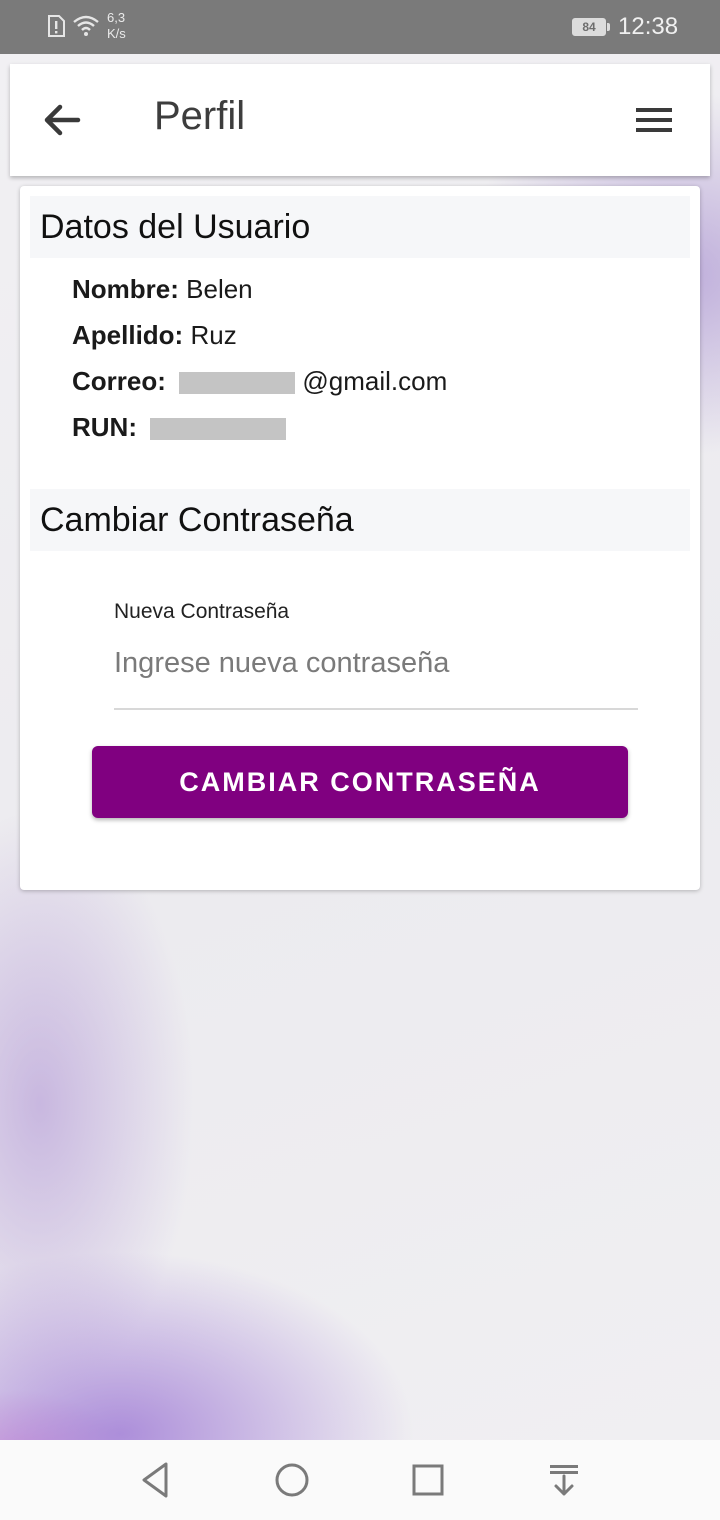  What do you see at coordinates (119, 381) in the screenshot?
I see `email-label: Correo:` at bounding box center [119, 381].